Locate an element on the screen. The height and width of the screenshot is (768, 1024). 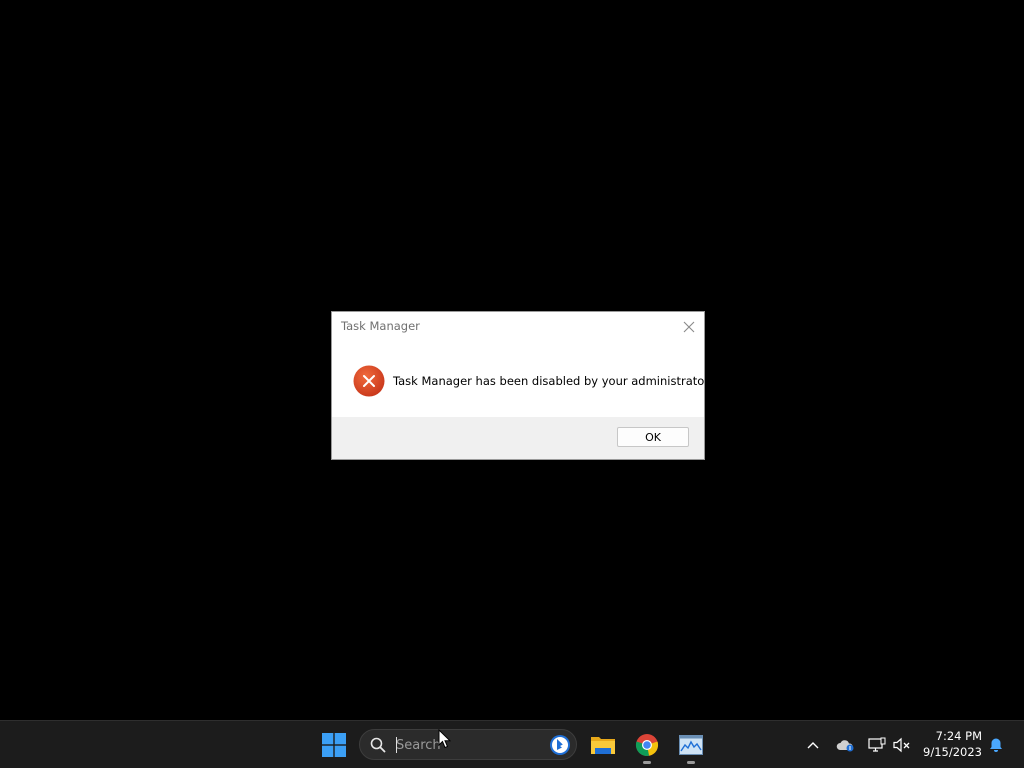
taskbar-chrome is located at coordinates (647, 744).